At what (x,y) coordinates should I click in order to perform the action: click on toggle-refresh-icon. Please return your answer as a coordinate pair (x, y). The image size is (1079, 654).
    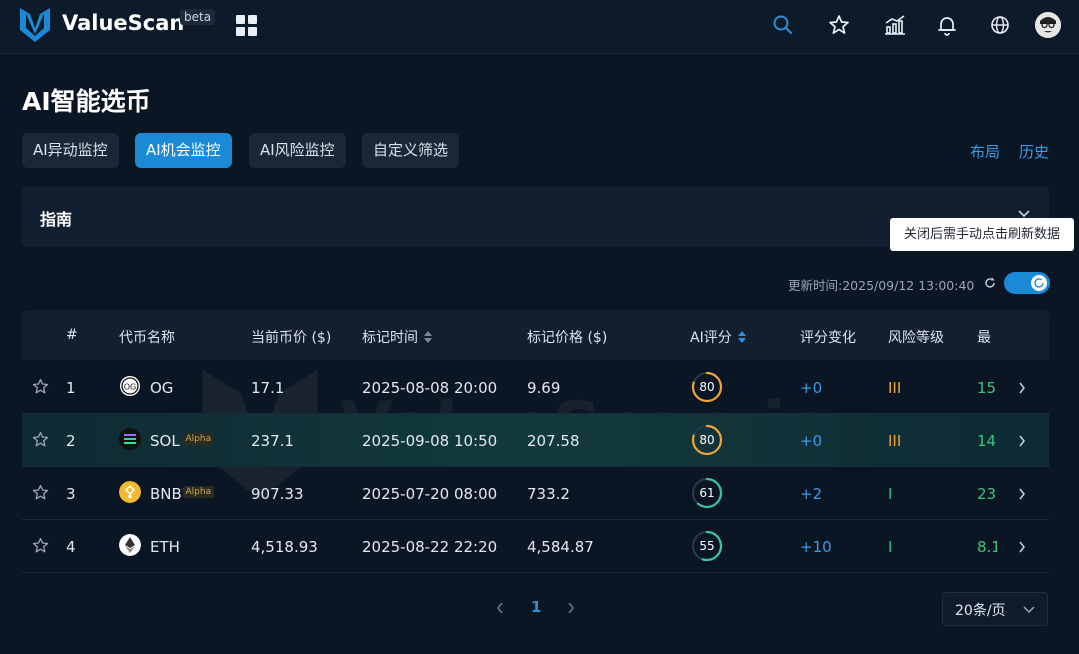
    Looking at the image, I should click on (1039, 283).